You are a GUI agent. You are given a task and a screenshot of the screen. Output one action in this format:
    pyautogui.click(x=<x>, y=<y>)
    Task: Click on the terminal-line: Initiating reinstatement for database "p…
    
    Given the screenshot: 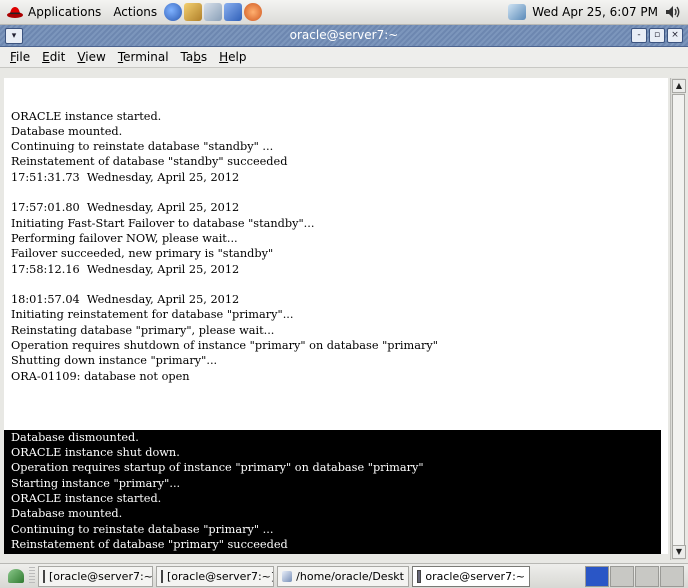 What is the action you would take?
    pyautogui.click(x=152, y=315)
    